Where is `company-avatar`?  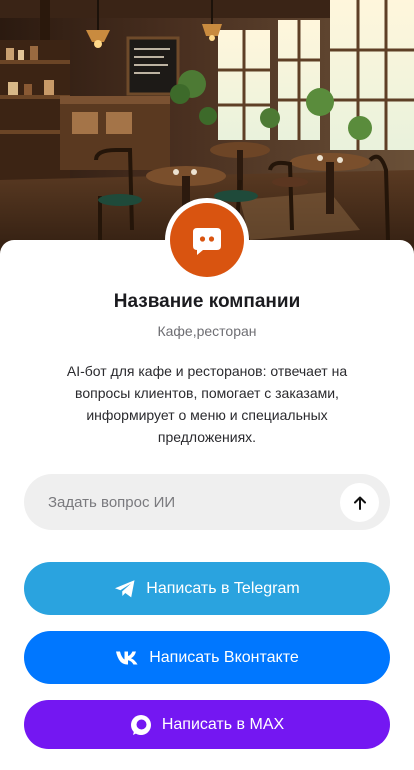
company-avatar is located at coordinates (207, 240).